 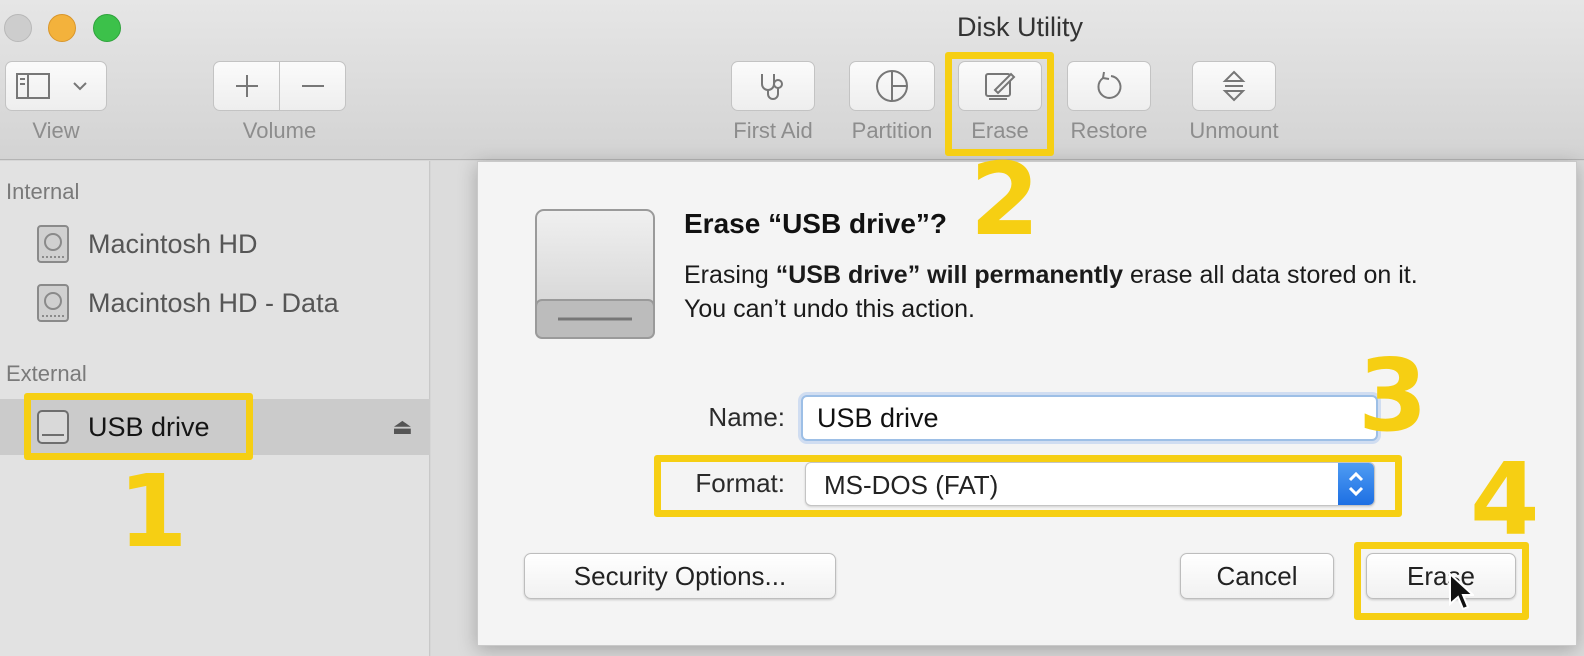 I want to click on message-suffix: erase all data stored on it., so click(x=1270, y=275).